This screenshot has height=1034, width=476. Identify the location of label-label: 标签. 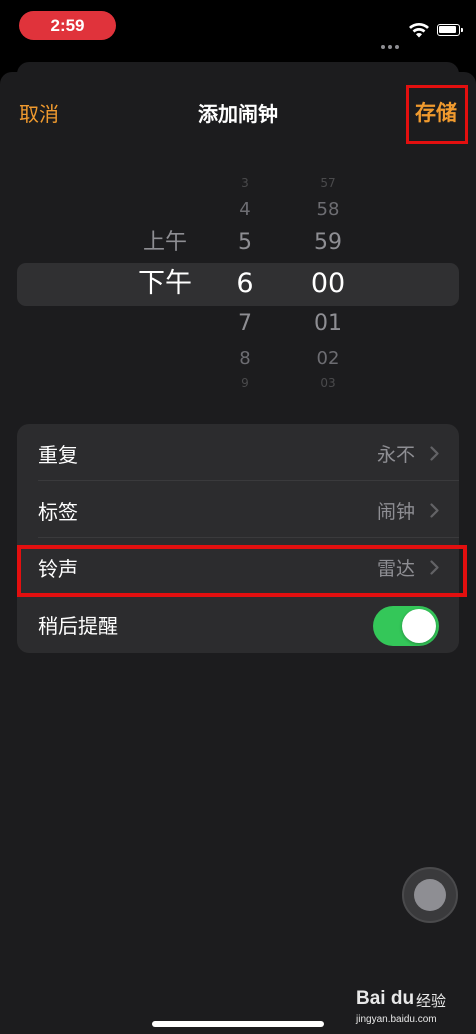
(58, 512).